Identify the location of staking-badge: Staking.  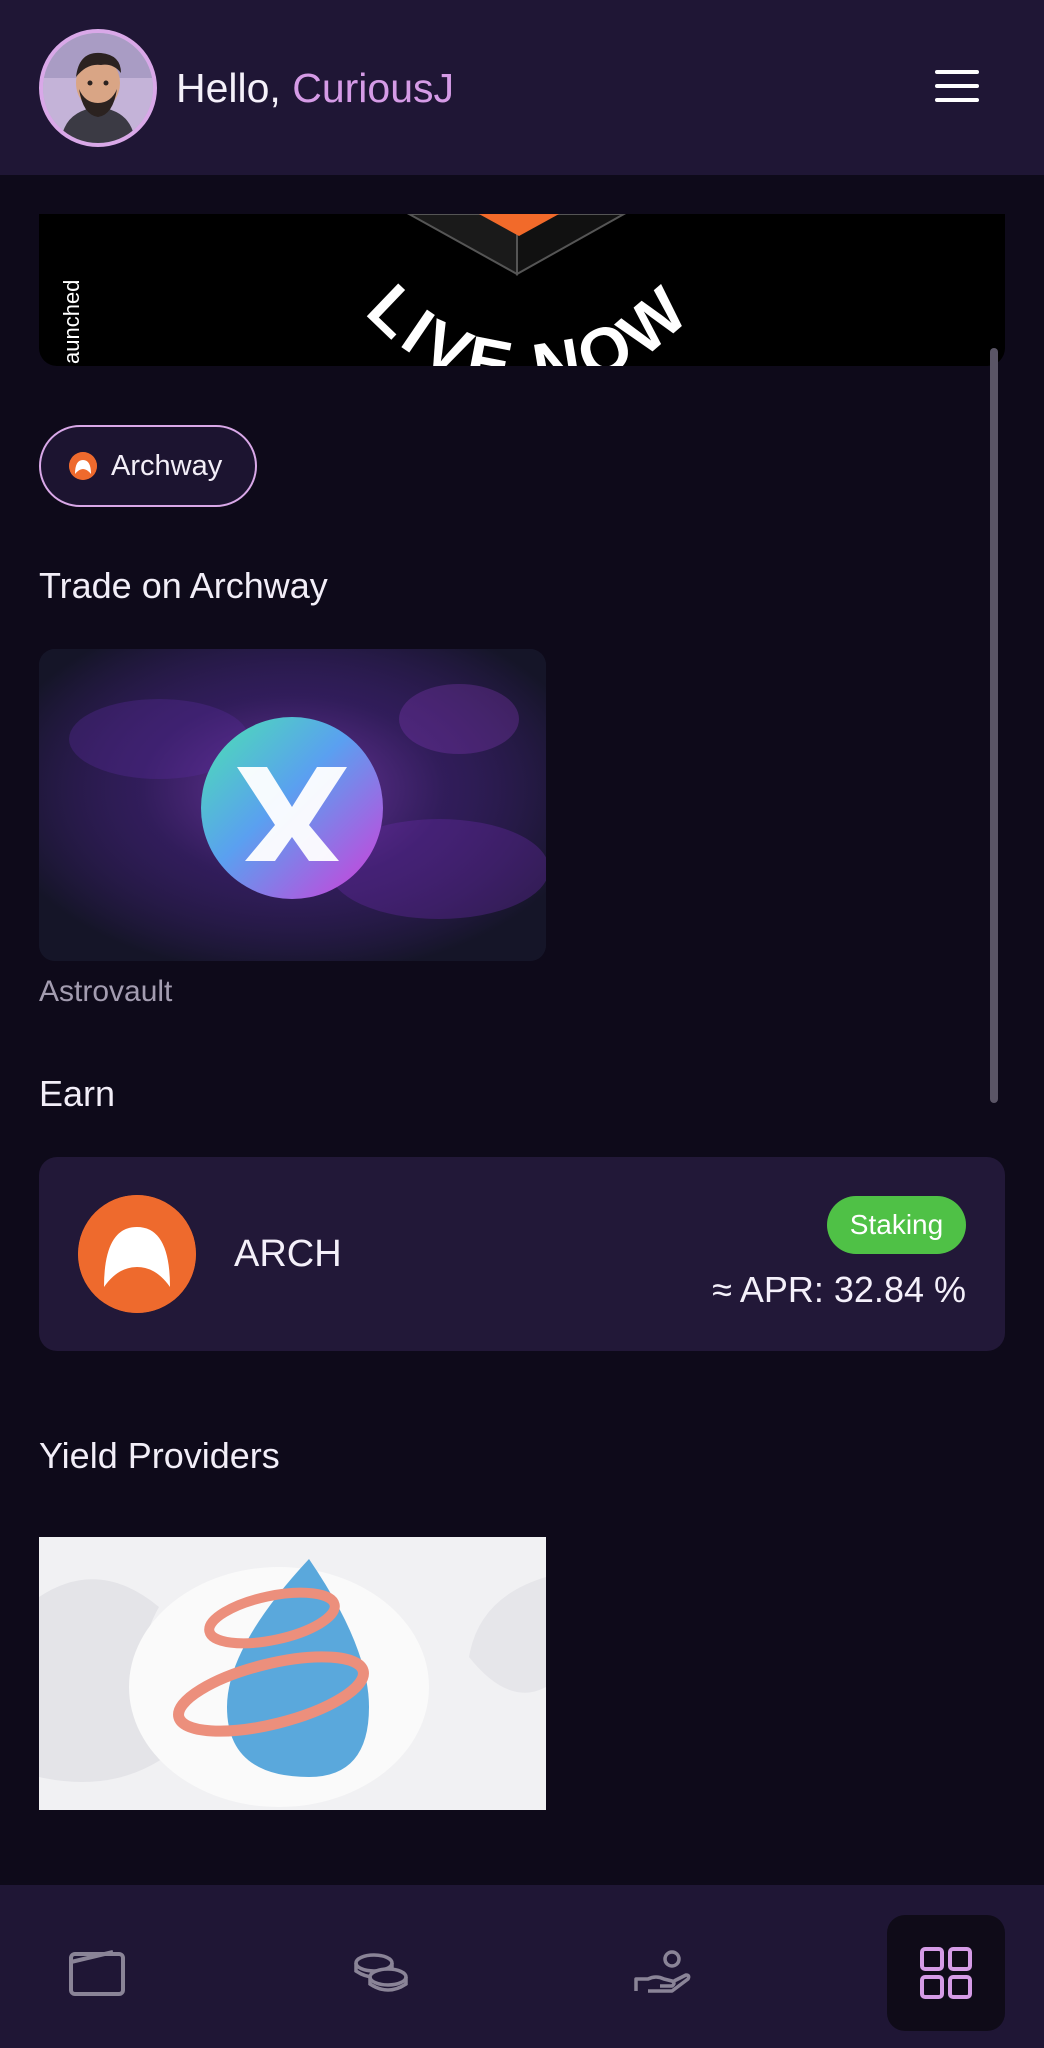
(896, 1225).